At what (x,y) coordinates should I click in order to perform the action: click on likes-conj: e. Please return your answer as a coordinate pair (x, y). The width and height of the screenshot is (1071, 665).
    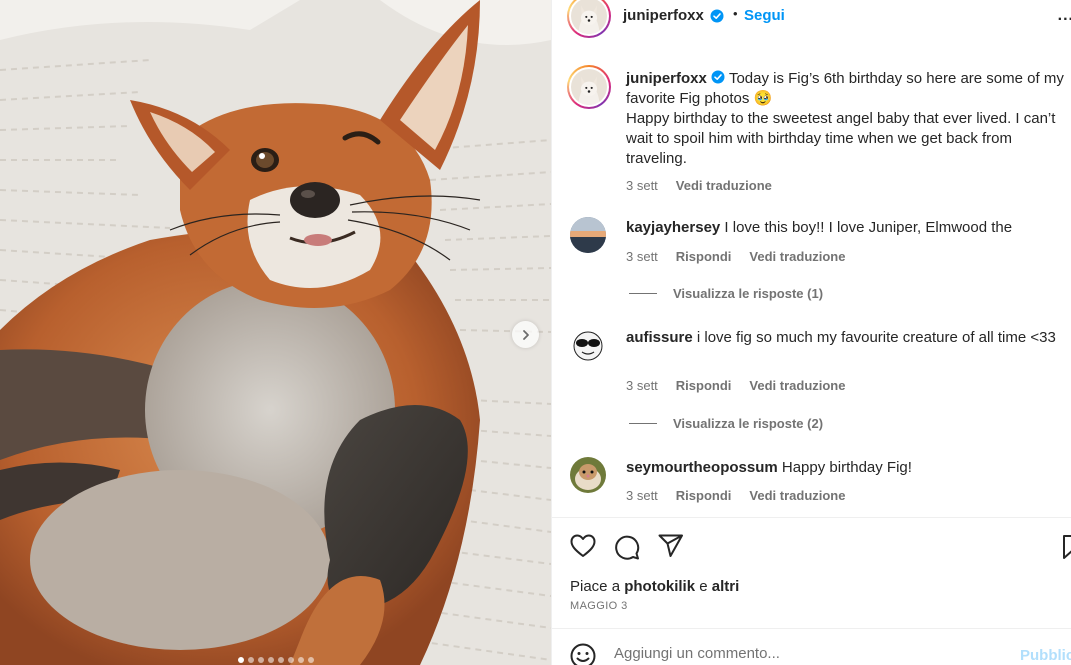
    Looking at the image, I should click on (703, 586).